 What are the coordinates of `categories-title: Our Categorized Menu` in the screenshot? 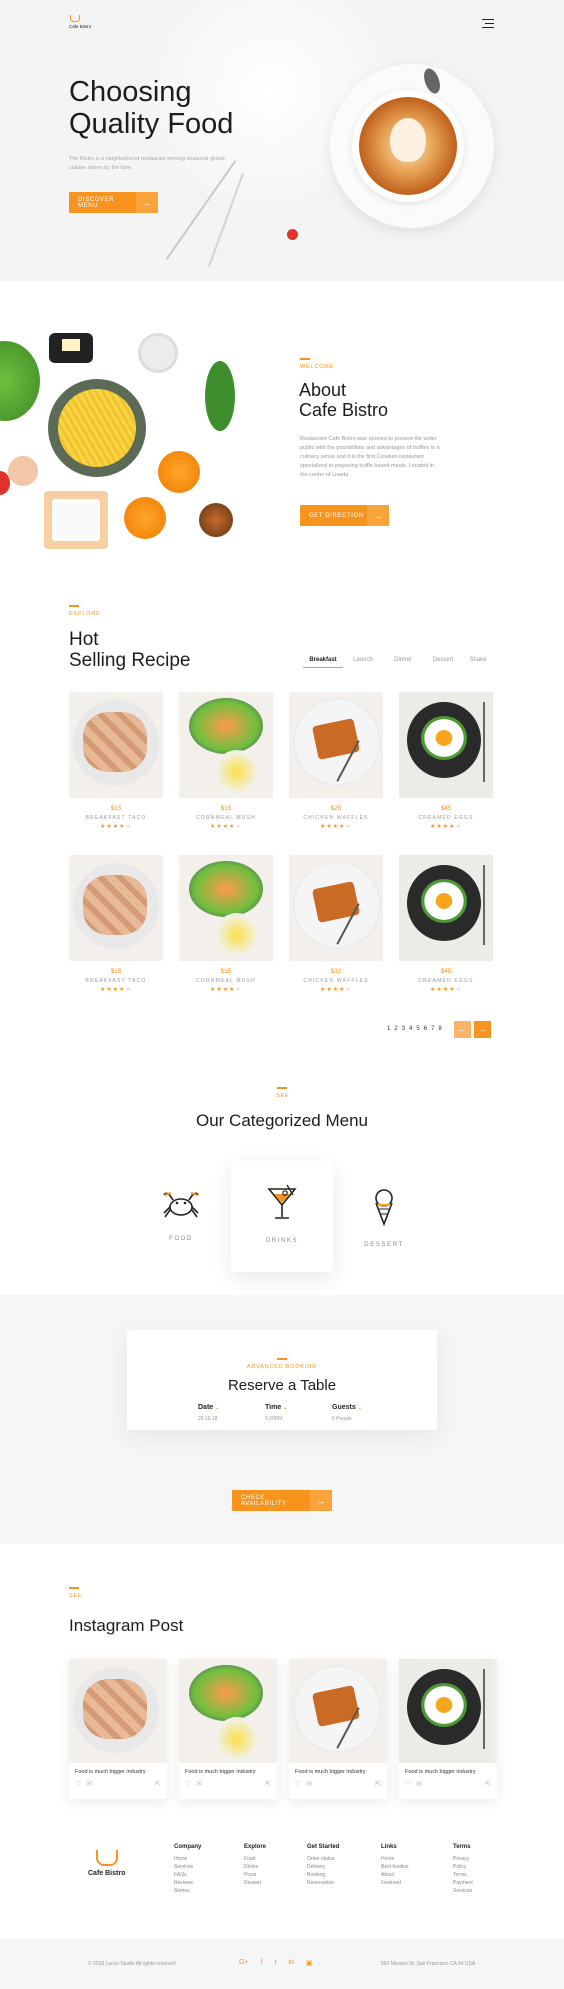 It's located at (282, 1120).